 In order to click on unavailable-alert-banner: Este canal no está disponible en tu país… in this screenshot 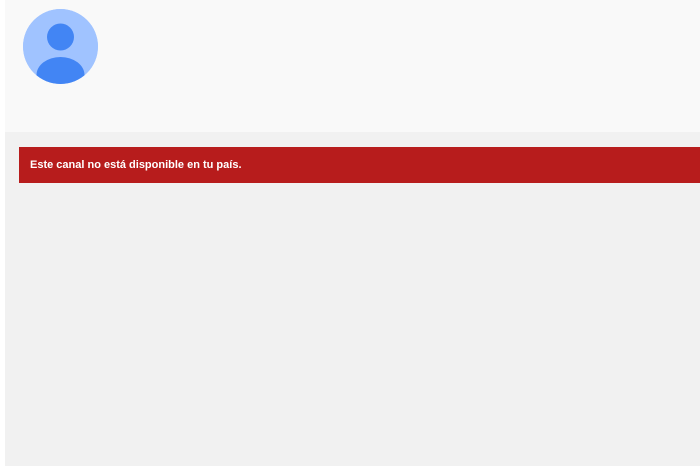, I will do `click(359, 165)`.